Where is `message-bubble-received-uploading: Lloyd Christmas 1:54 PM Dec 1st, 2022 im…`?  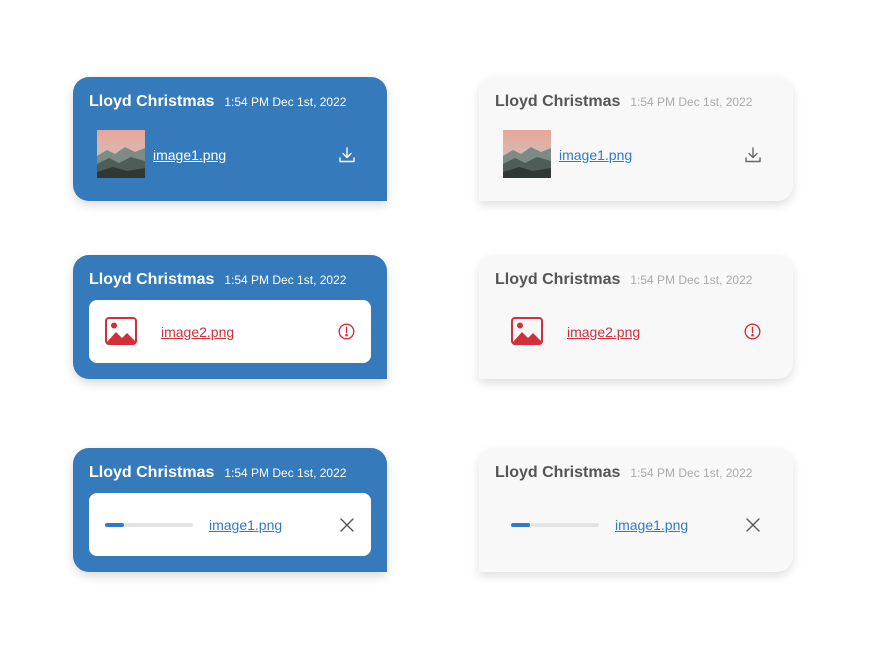 message-bubble-received-uploading: Lloyd Christmas 1:54 PM Dec 1st, 2022 im… is located at coordinates (636, 510).